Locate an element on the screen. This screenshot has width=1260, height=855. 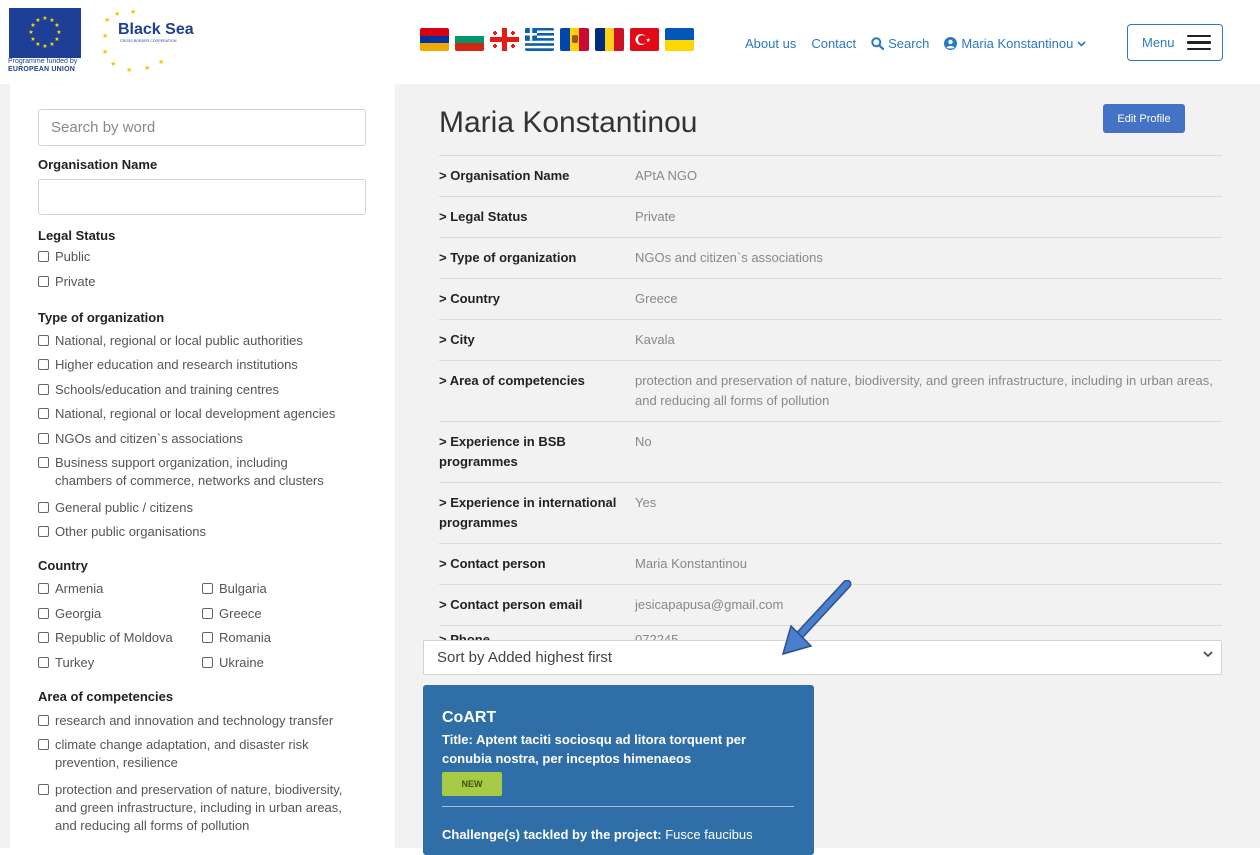
option-label: Public is located at coordinates (73, 256).